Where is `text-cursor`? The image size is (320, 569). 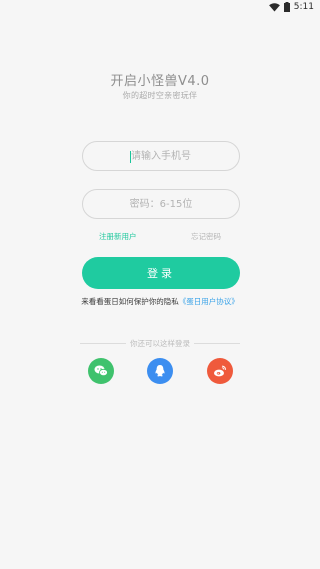
text-cursor is located at coordinates (130, 157).